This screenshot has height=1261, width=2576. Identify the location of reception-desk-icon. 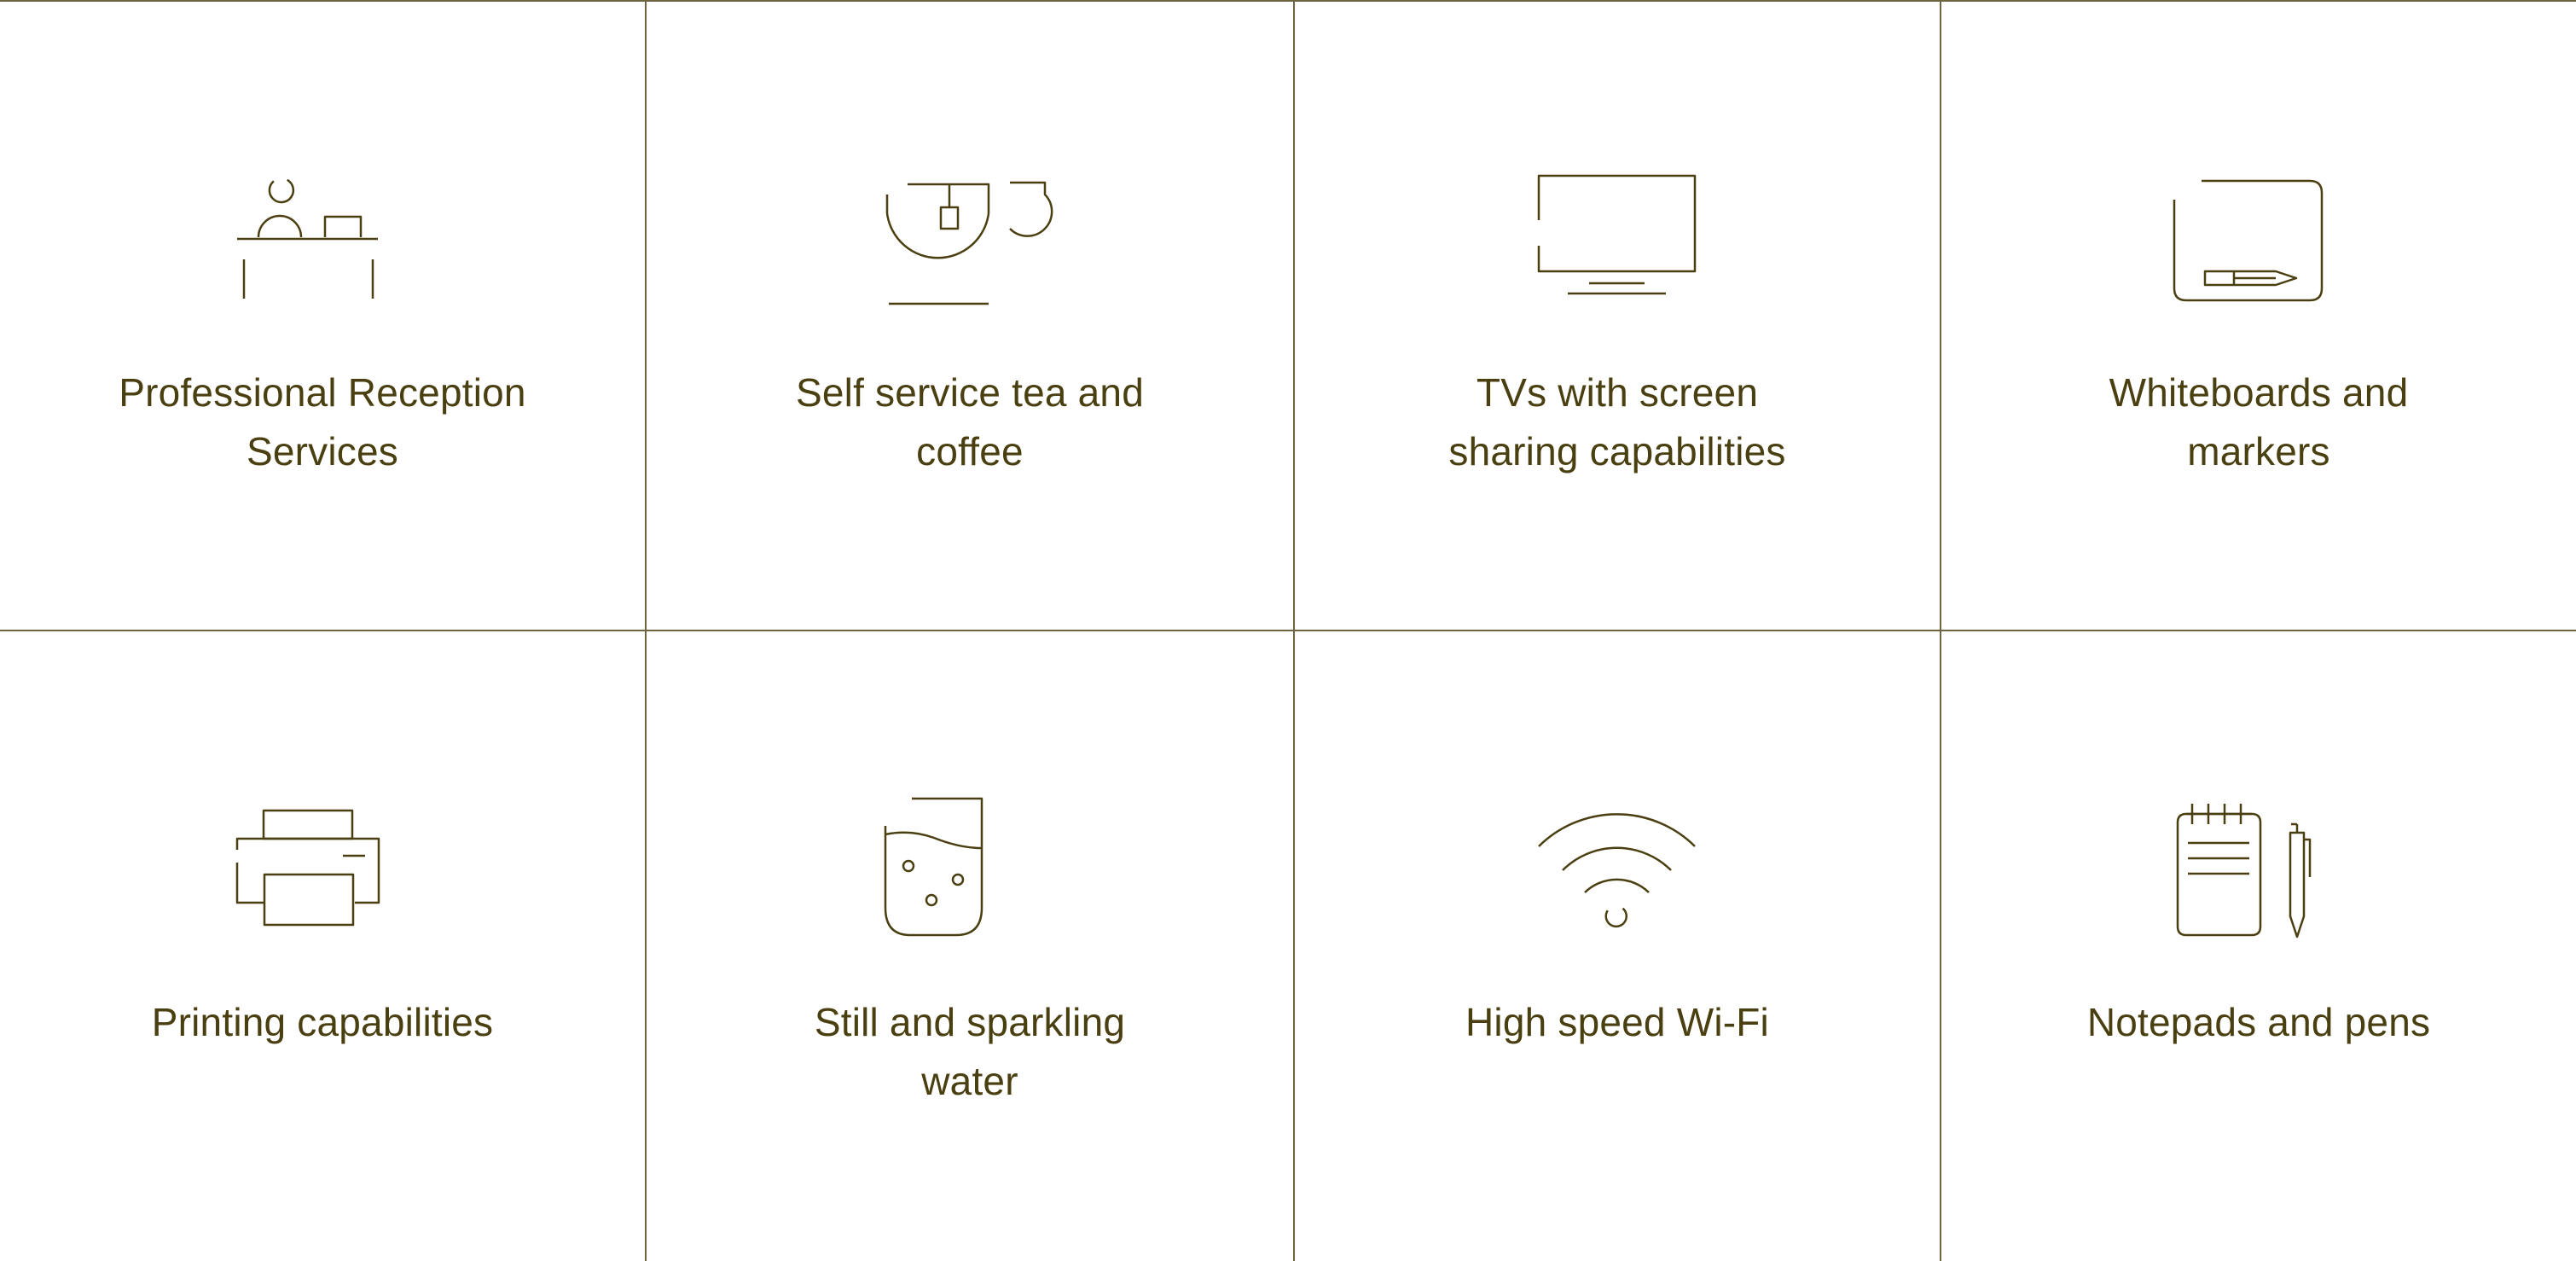
(322, 242).